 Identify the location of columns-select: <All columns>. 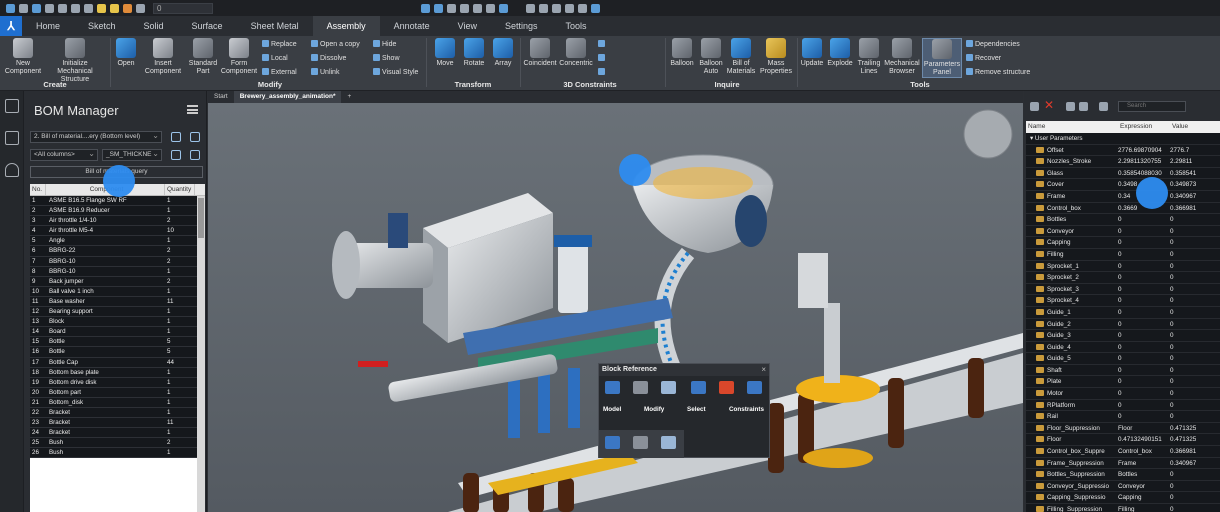
(64, 155).